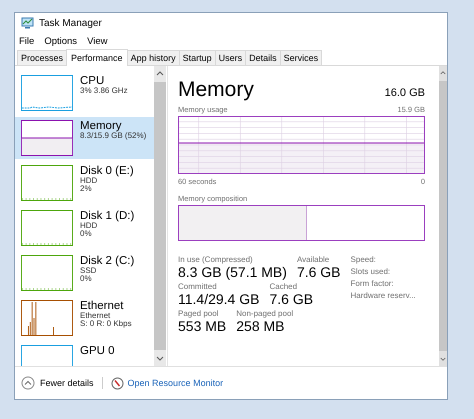 This screenshot has width=474, height=419. I want to click on stat-value: 8.3 GB (57.1 MB), so click(232, 272).